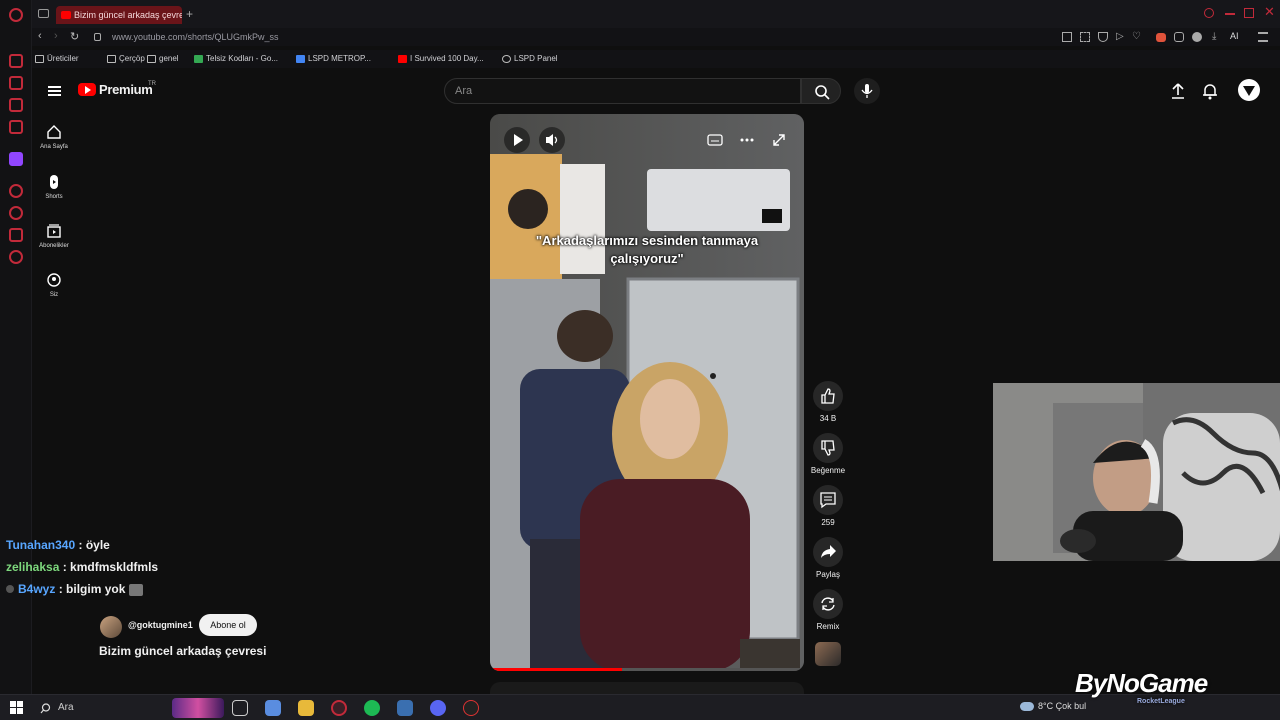  I want to click on chat-badge-icon, so click(10, 589).